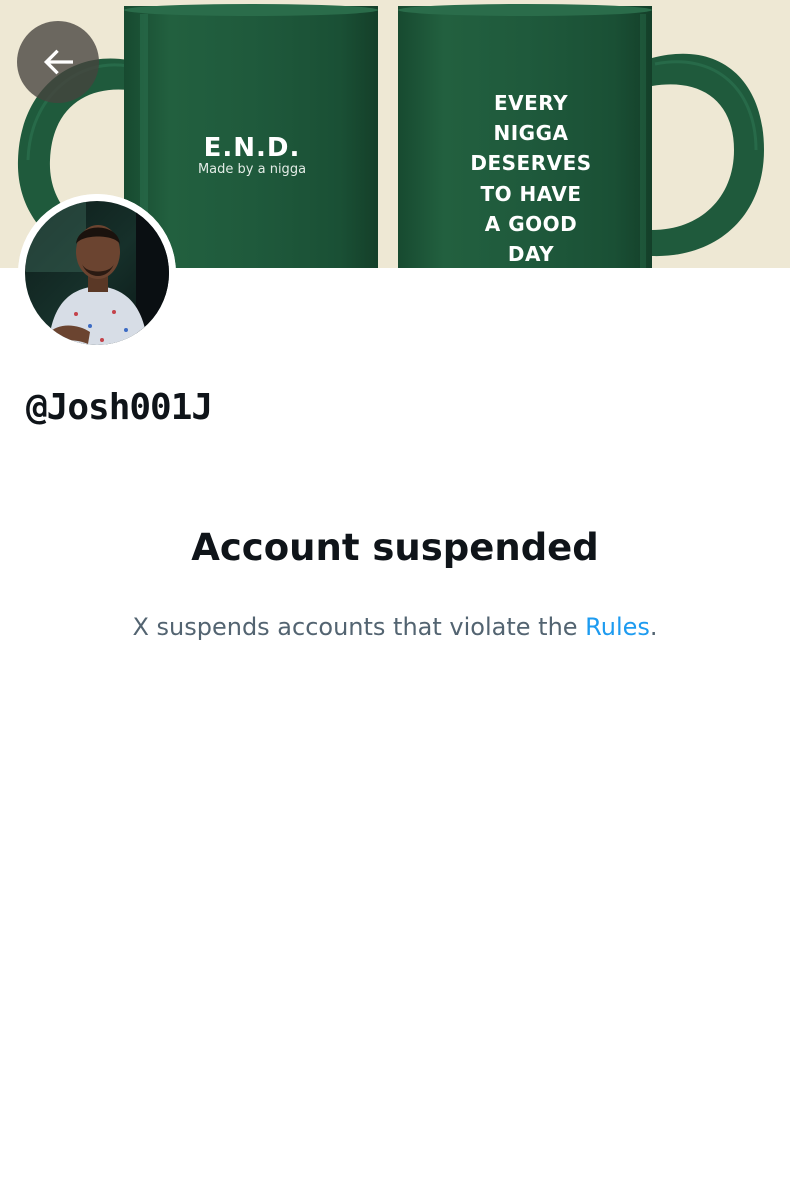 The width and height of the screenshot is (790, 1199). What do you see at coordinates (359, 627) in the screenshot?
I see `suspended-message-text: X suspends accounts that violate the` at bounding box center [359, 627].